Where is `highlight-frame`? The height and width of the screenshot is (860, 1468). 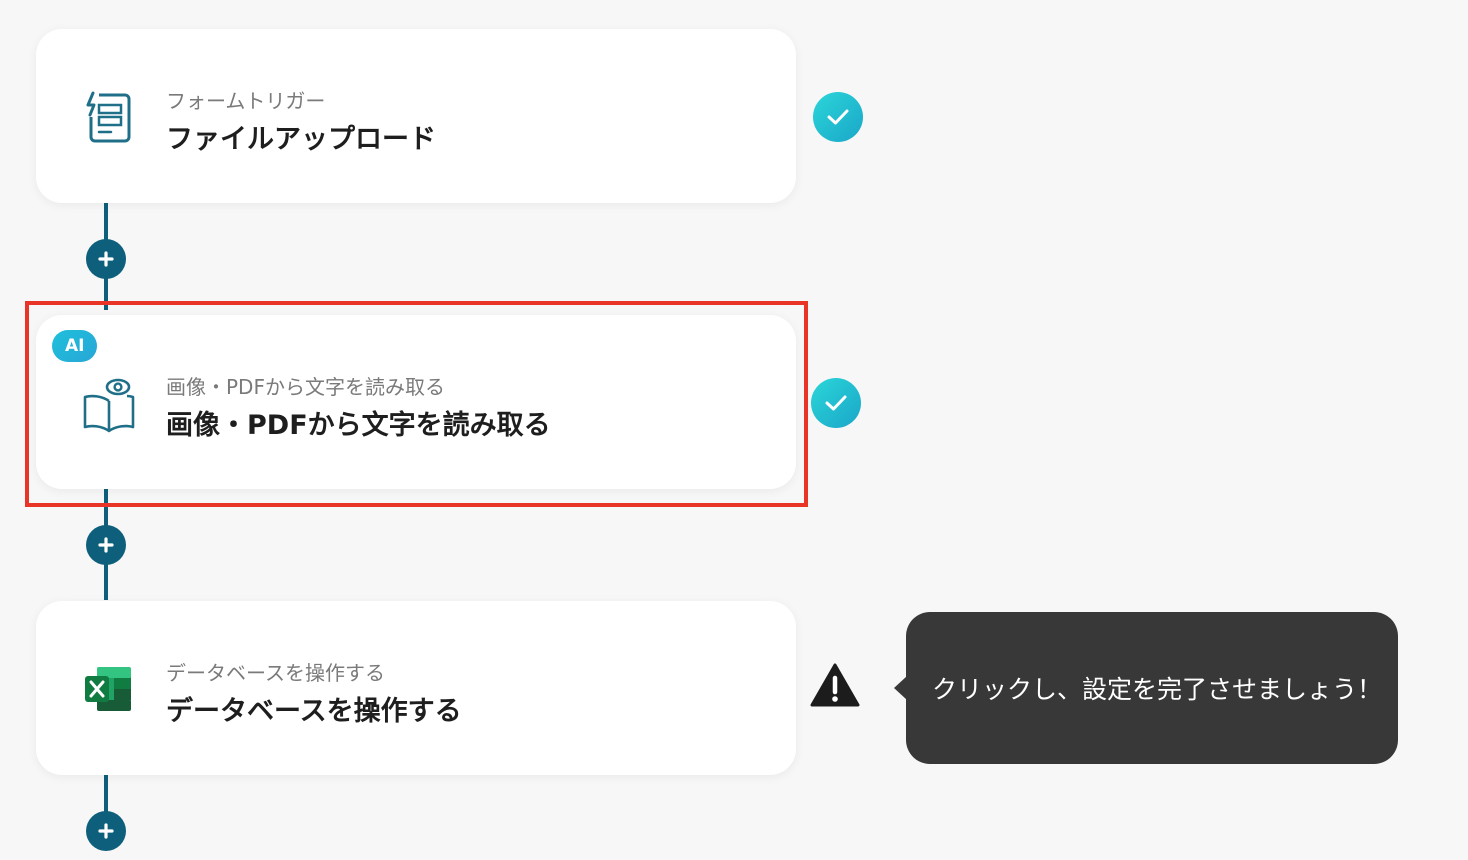 highlight-frame is located at coordinates (416, 404).